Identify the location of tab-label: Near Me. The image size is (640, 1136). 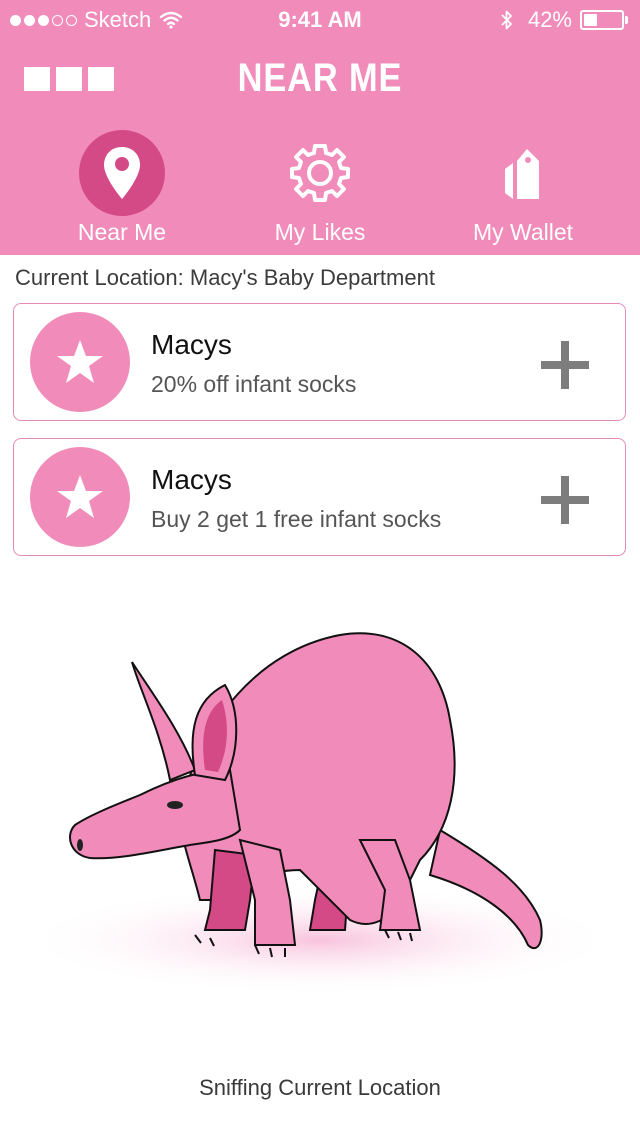
(122, 232).